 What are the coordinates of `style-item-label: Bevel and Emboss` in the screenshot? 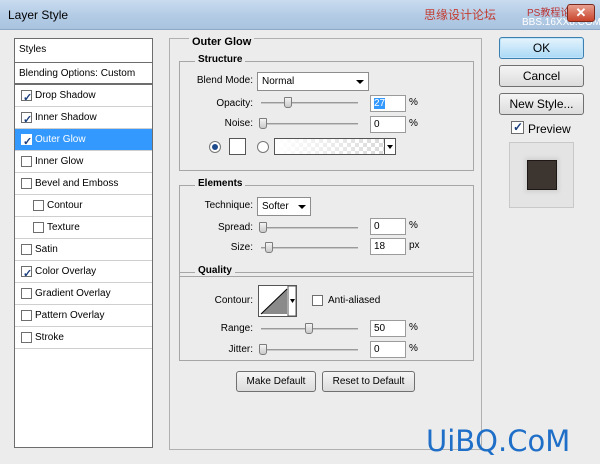 It's located at (77, 183).